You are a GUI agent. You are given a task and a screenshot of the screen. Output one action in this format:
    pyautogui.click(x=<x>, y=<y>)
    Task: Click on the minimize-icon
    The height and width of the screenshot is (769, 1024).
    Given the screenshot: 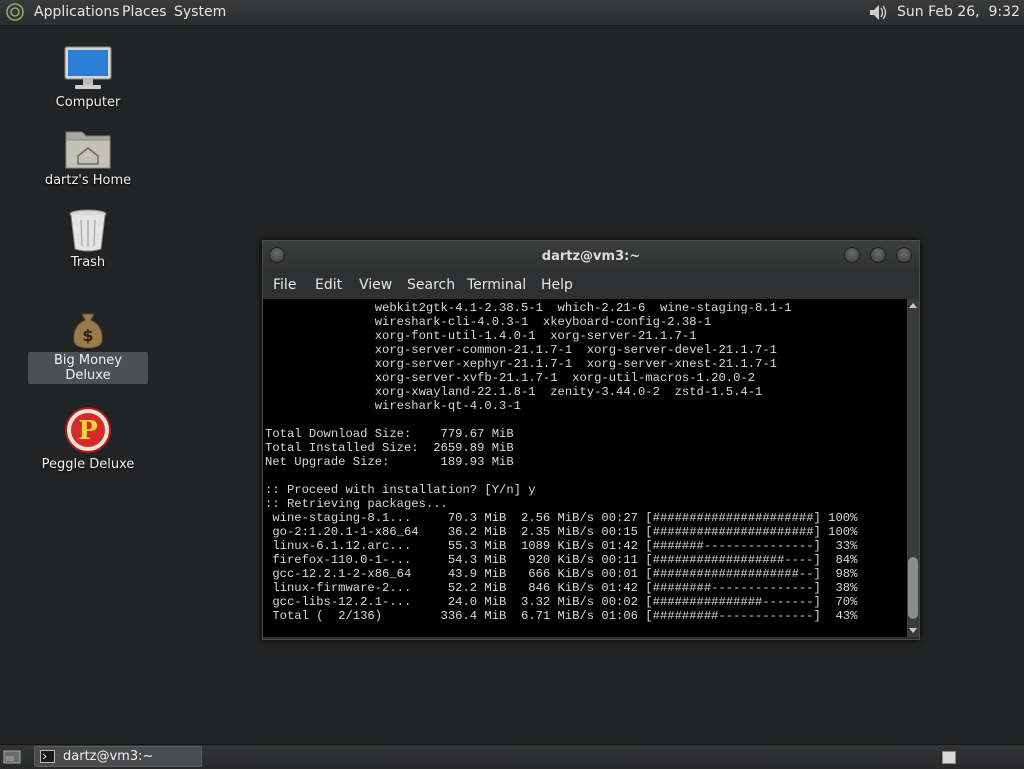 What is the action you would take?
    pyautogui.click(x=852, y=255)
    